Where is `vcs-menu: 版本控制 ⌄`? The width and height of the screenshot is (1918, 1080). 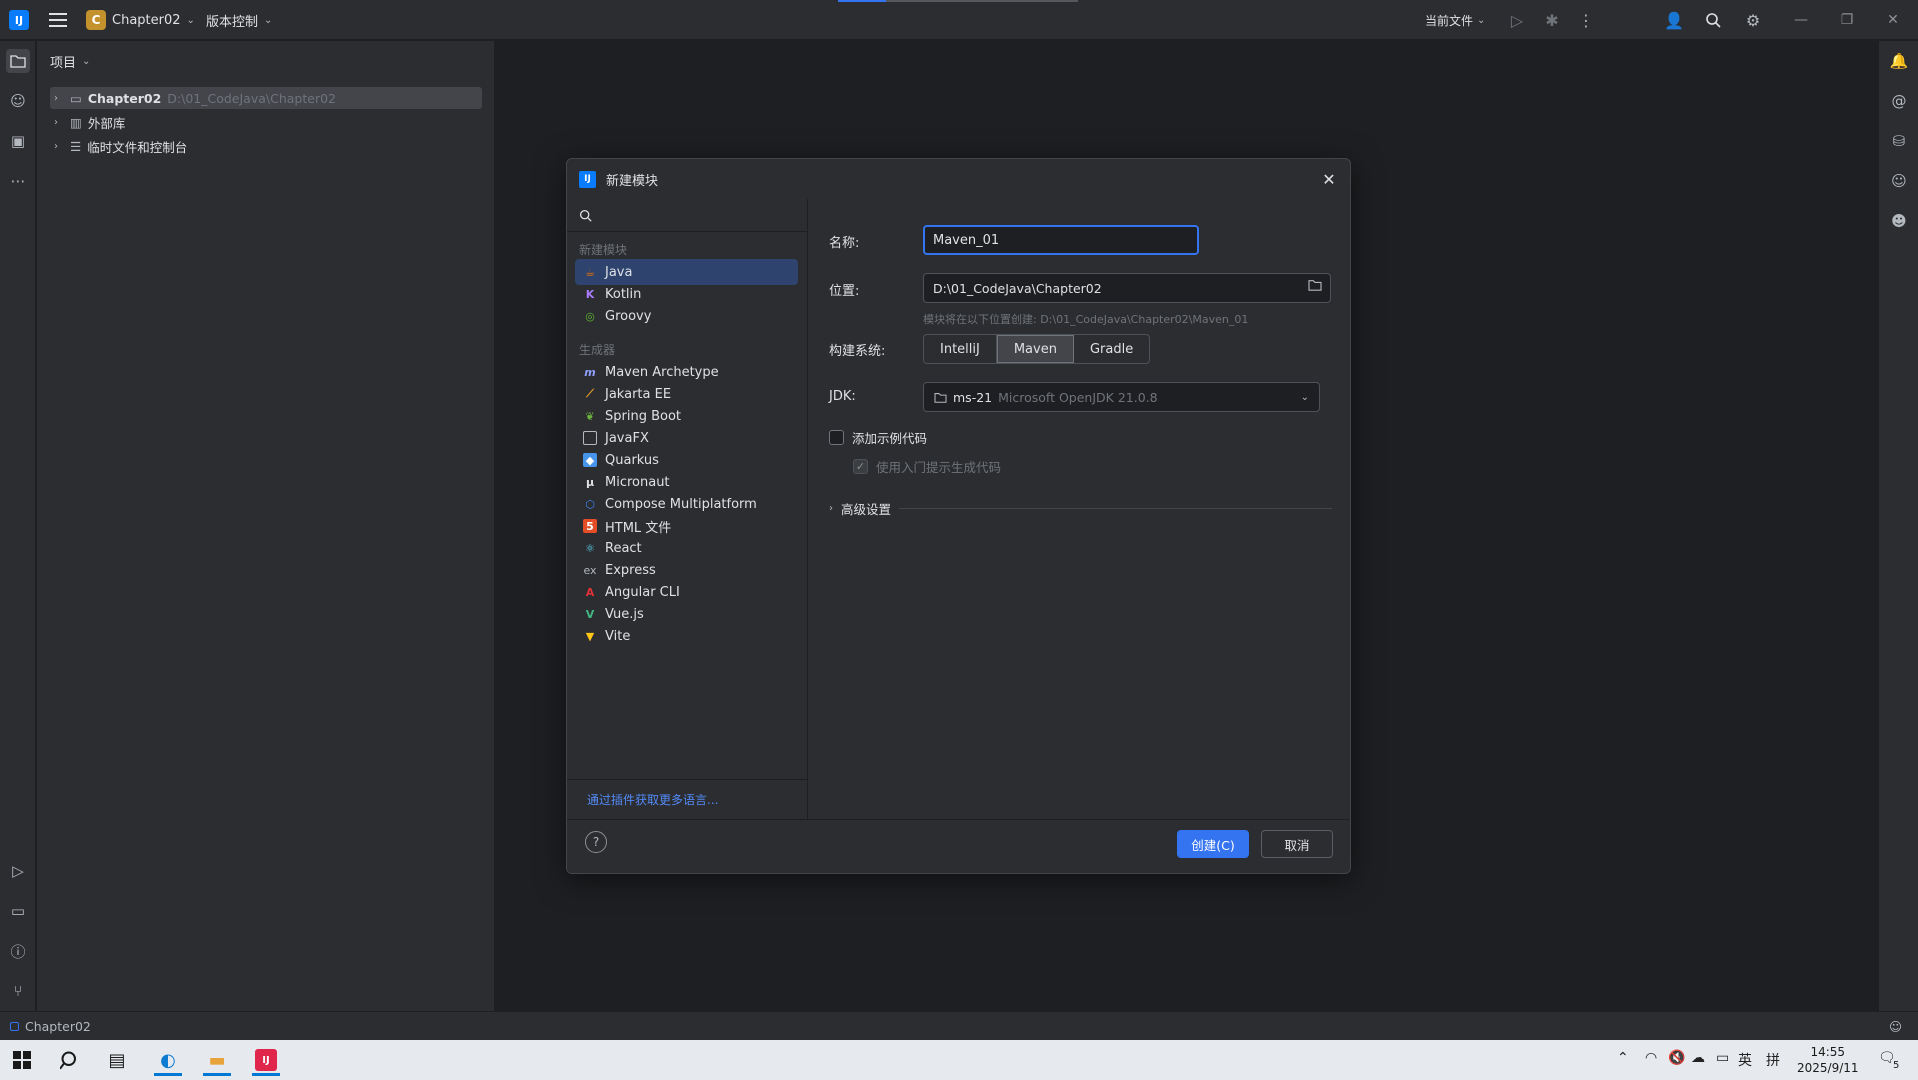
vcs-menu: 版本控制 ⌄ is located at coordinates (239, 20).